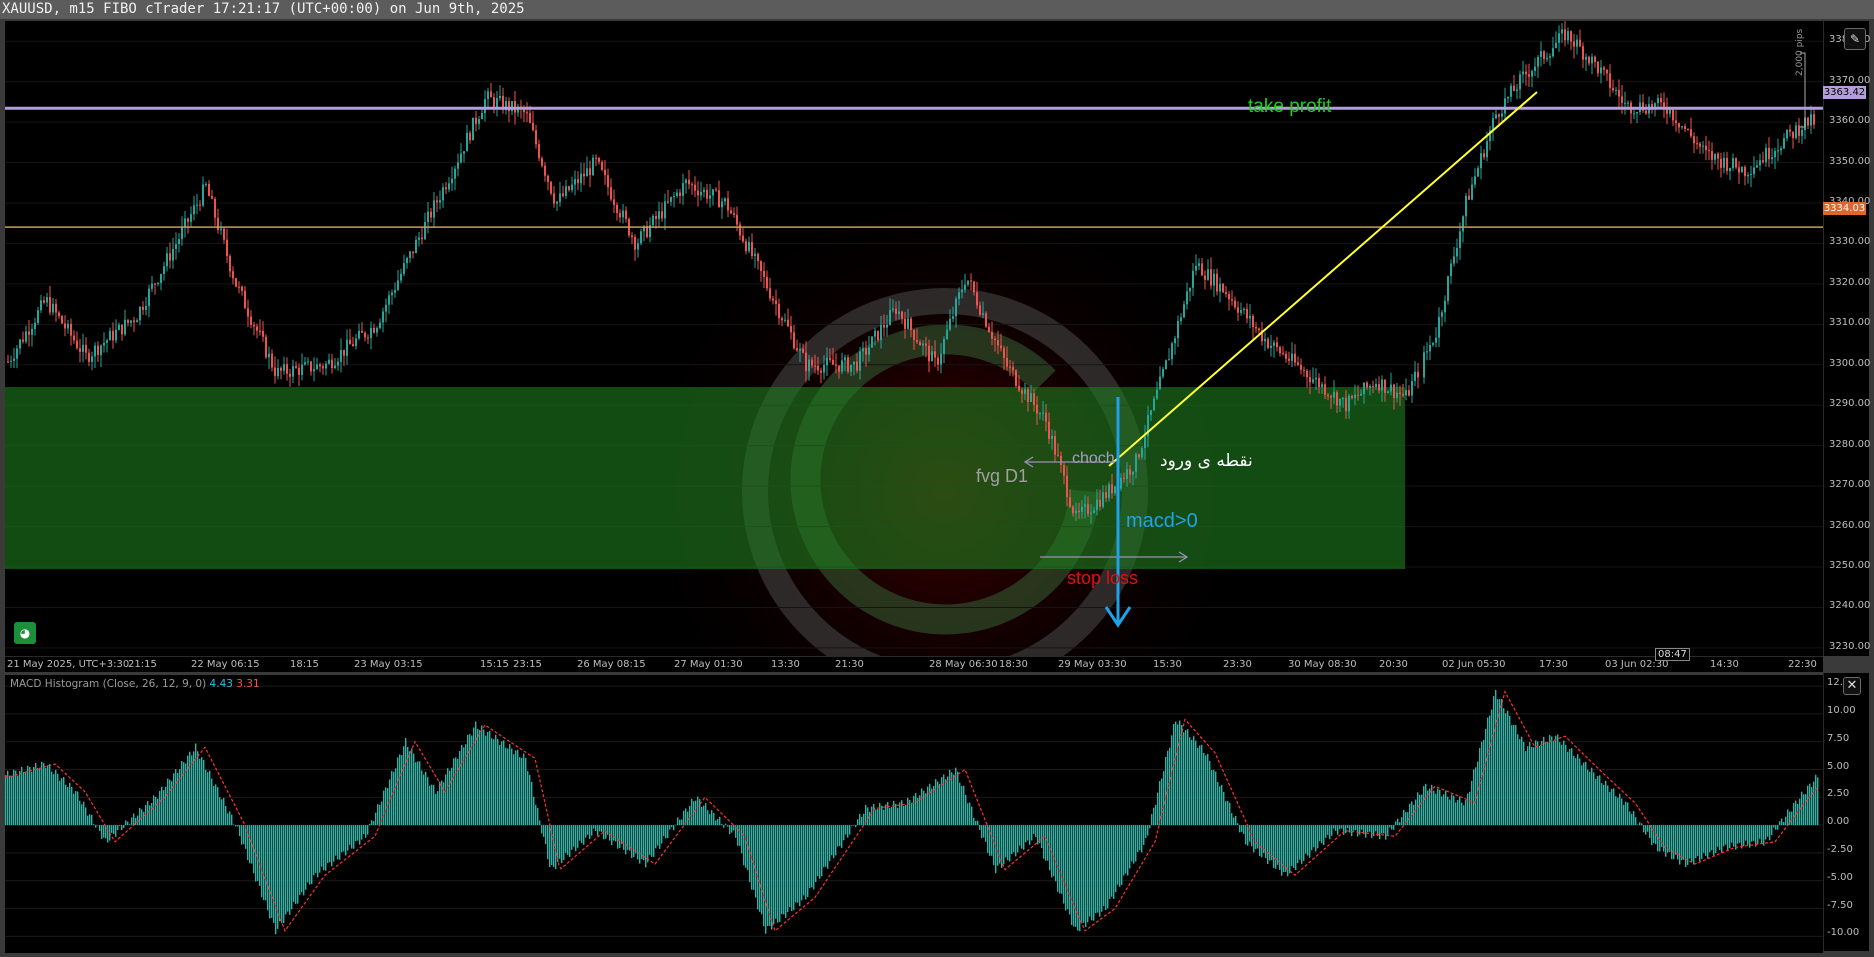 The width and height of the screenshot is (1874, 957). Describe the element at coordinates (1093, 458) in the screenshot. I see `choch-label: choch` at that location.